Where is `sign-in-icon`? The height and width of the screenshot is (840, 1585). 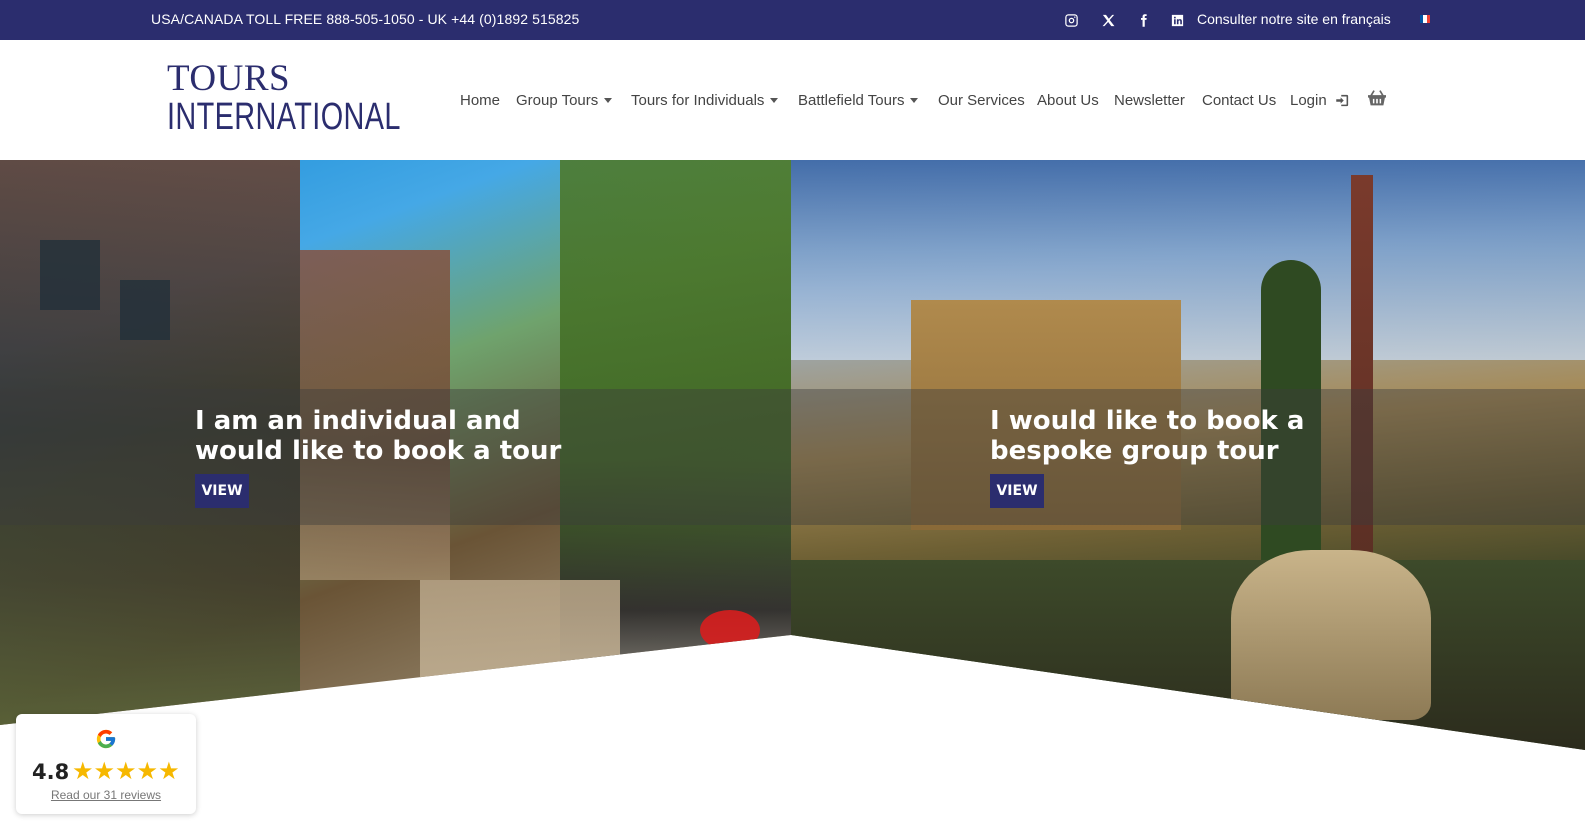 sign-in-icon is located at coordinates (1342, 102).